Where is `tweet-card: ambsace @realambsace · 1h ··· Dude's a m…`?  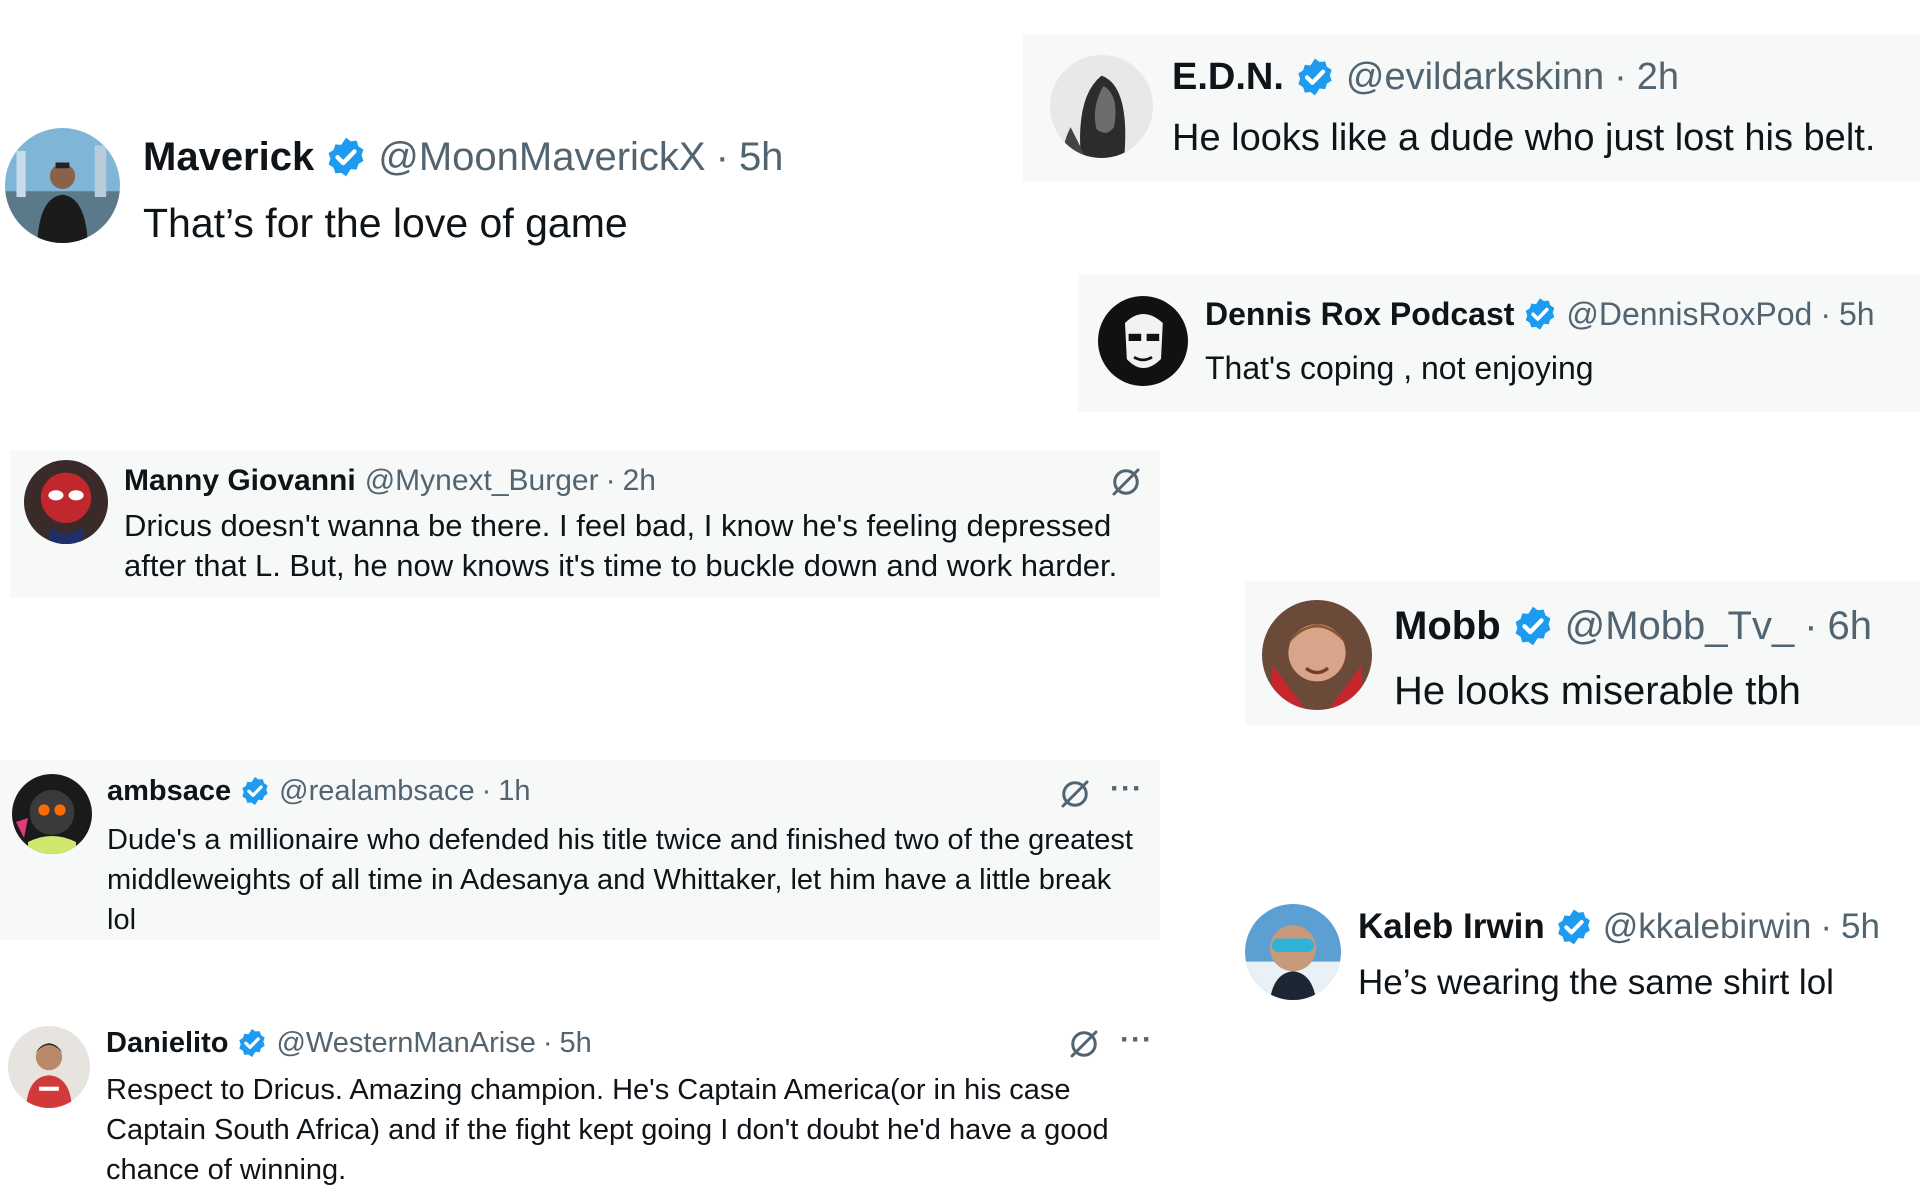
tweet-card: ambsace @realambsace · 1h ··· Dude's a m… is located at coordinates (580, 850).